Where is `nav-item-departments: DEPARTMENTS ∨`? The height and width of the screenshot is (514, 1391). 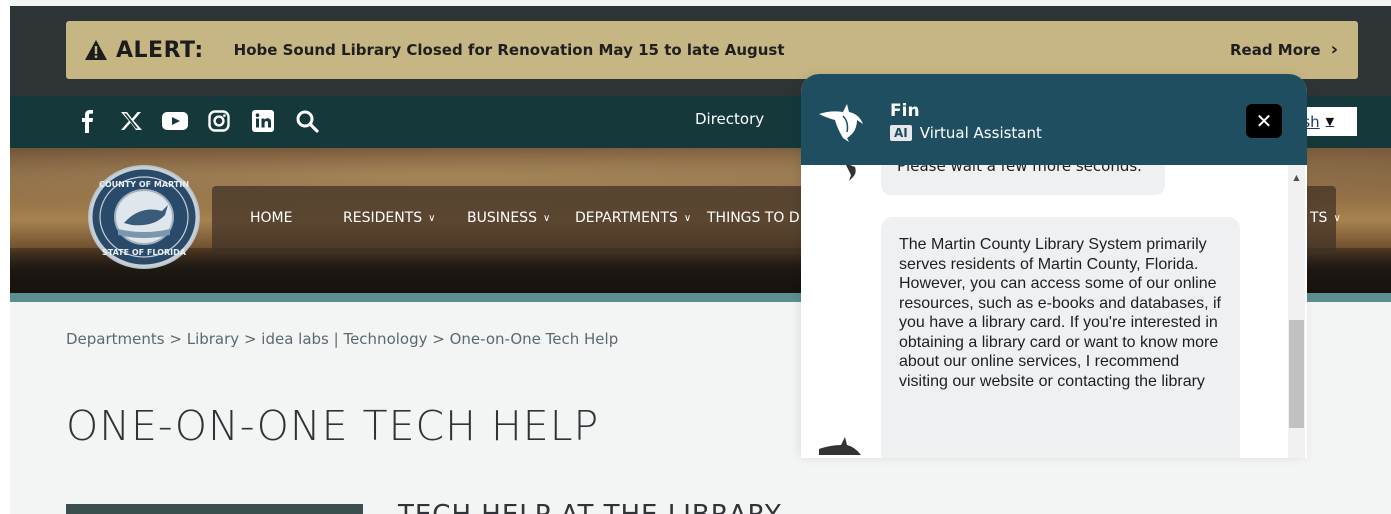
nav-item-departments: DEPARTMENTS ∨ is located at coordinates (641, 218).